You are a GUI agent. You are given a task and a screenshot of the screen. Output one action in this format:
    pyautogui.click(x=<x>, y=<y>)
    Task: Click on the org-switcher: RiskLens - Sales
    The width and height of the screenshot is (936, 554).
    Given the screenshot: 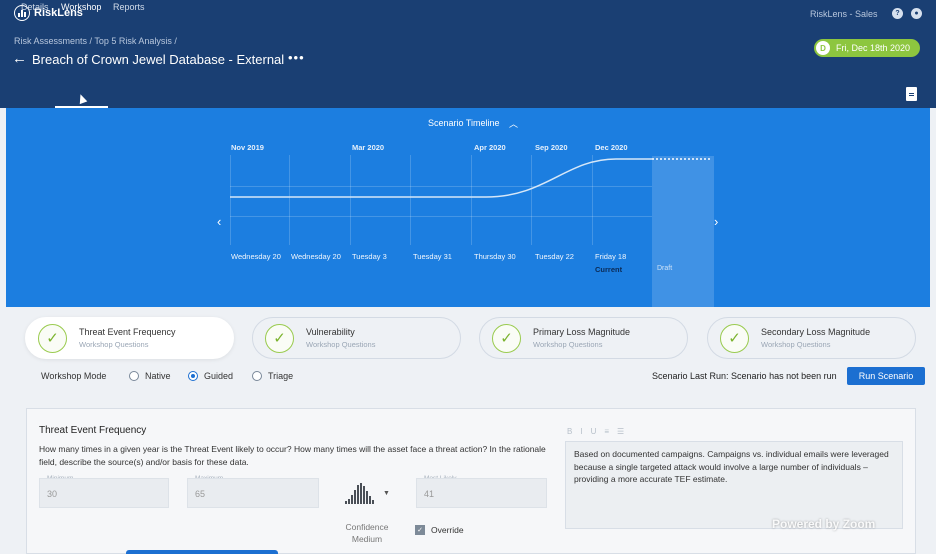 What is the action you would take?
    pyautogui.click(x=844, y=14)
    